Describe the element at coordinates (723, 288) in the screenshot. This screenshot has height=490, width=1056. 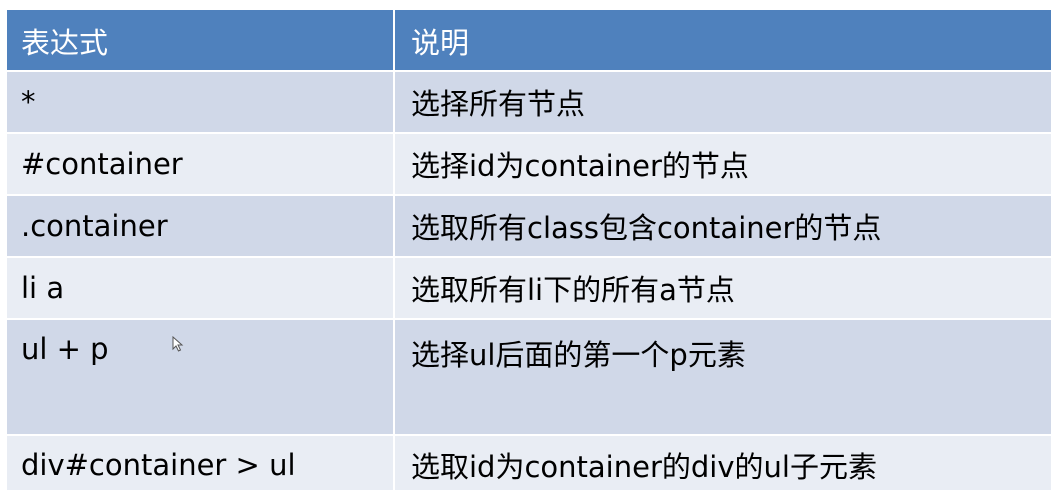
I see `description-cell: 选取所有li下的所有a节点` at that location.